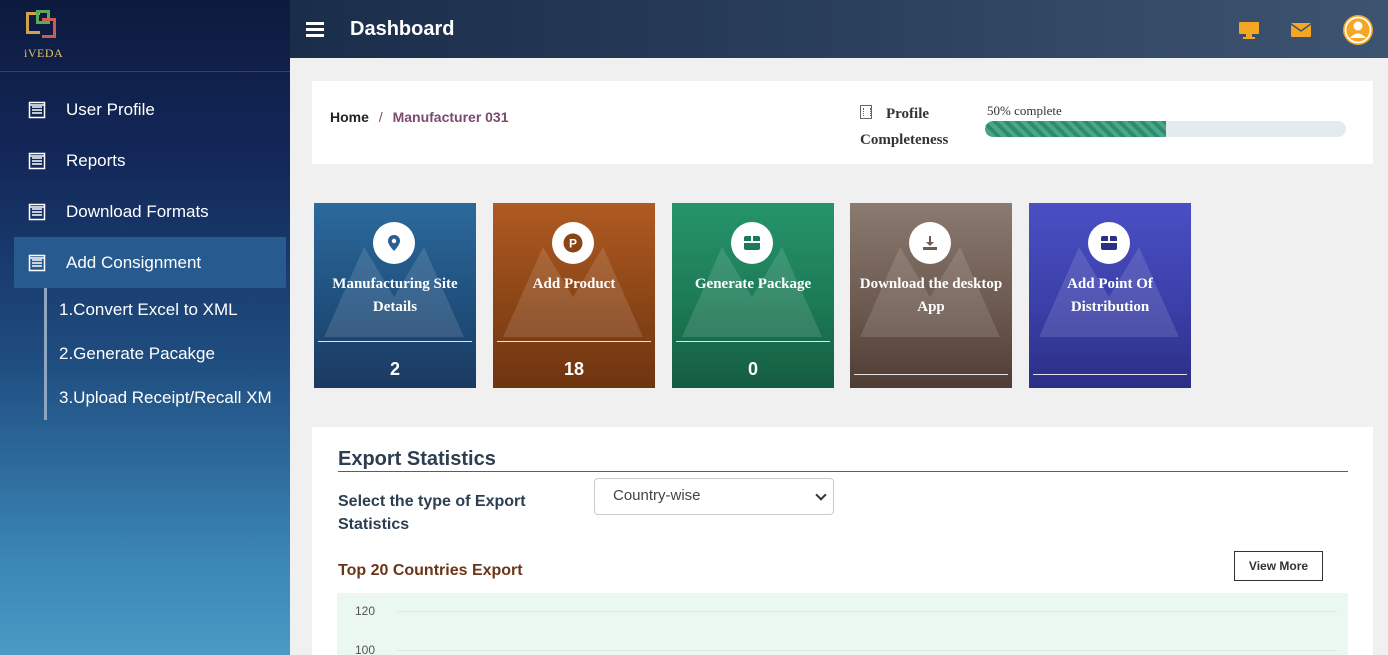  I want to click on tile-label: Generate Package, so click(753, 284).